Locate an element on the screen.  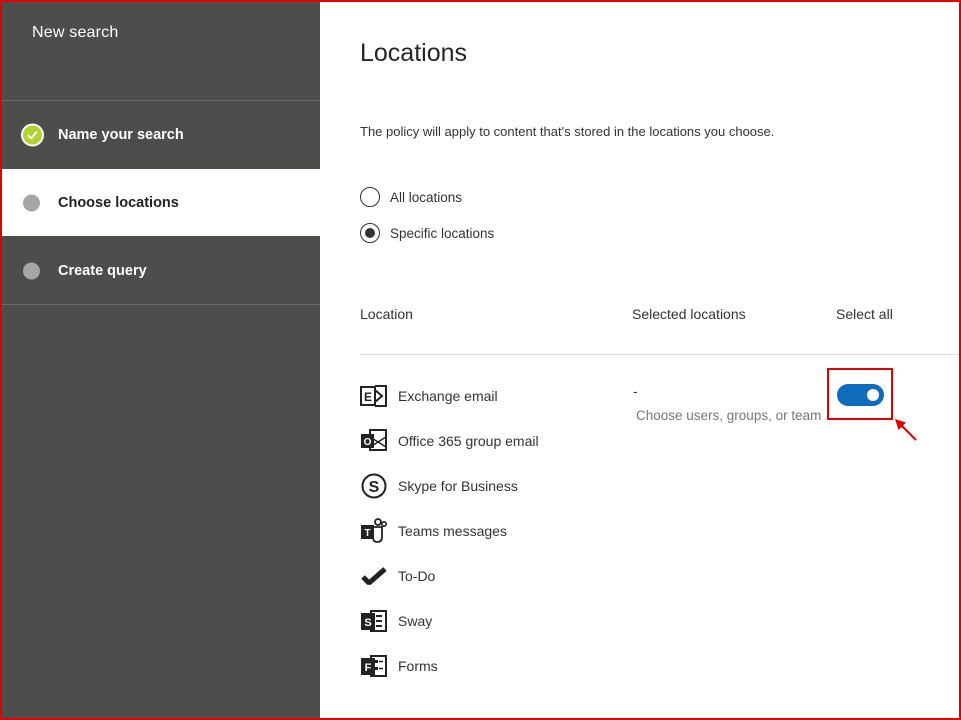
toggle-knob is located at coordinates (873, 395).